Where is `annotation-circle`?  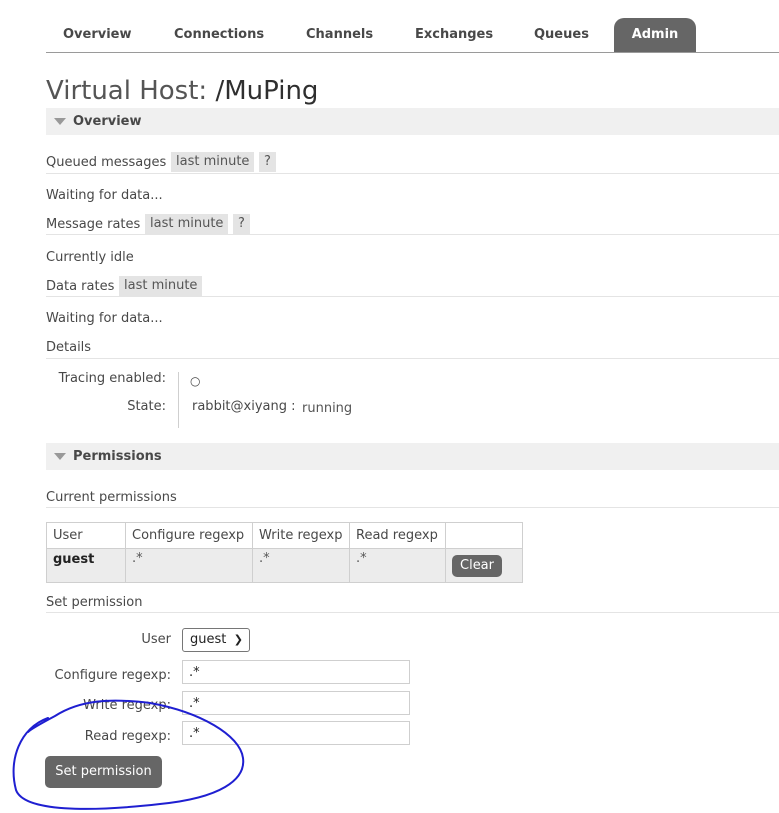 annotation-circle is located at coordinates (128, 754).